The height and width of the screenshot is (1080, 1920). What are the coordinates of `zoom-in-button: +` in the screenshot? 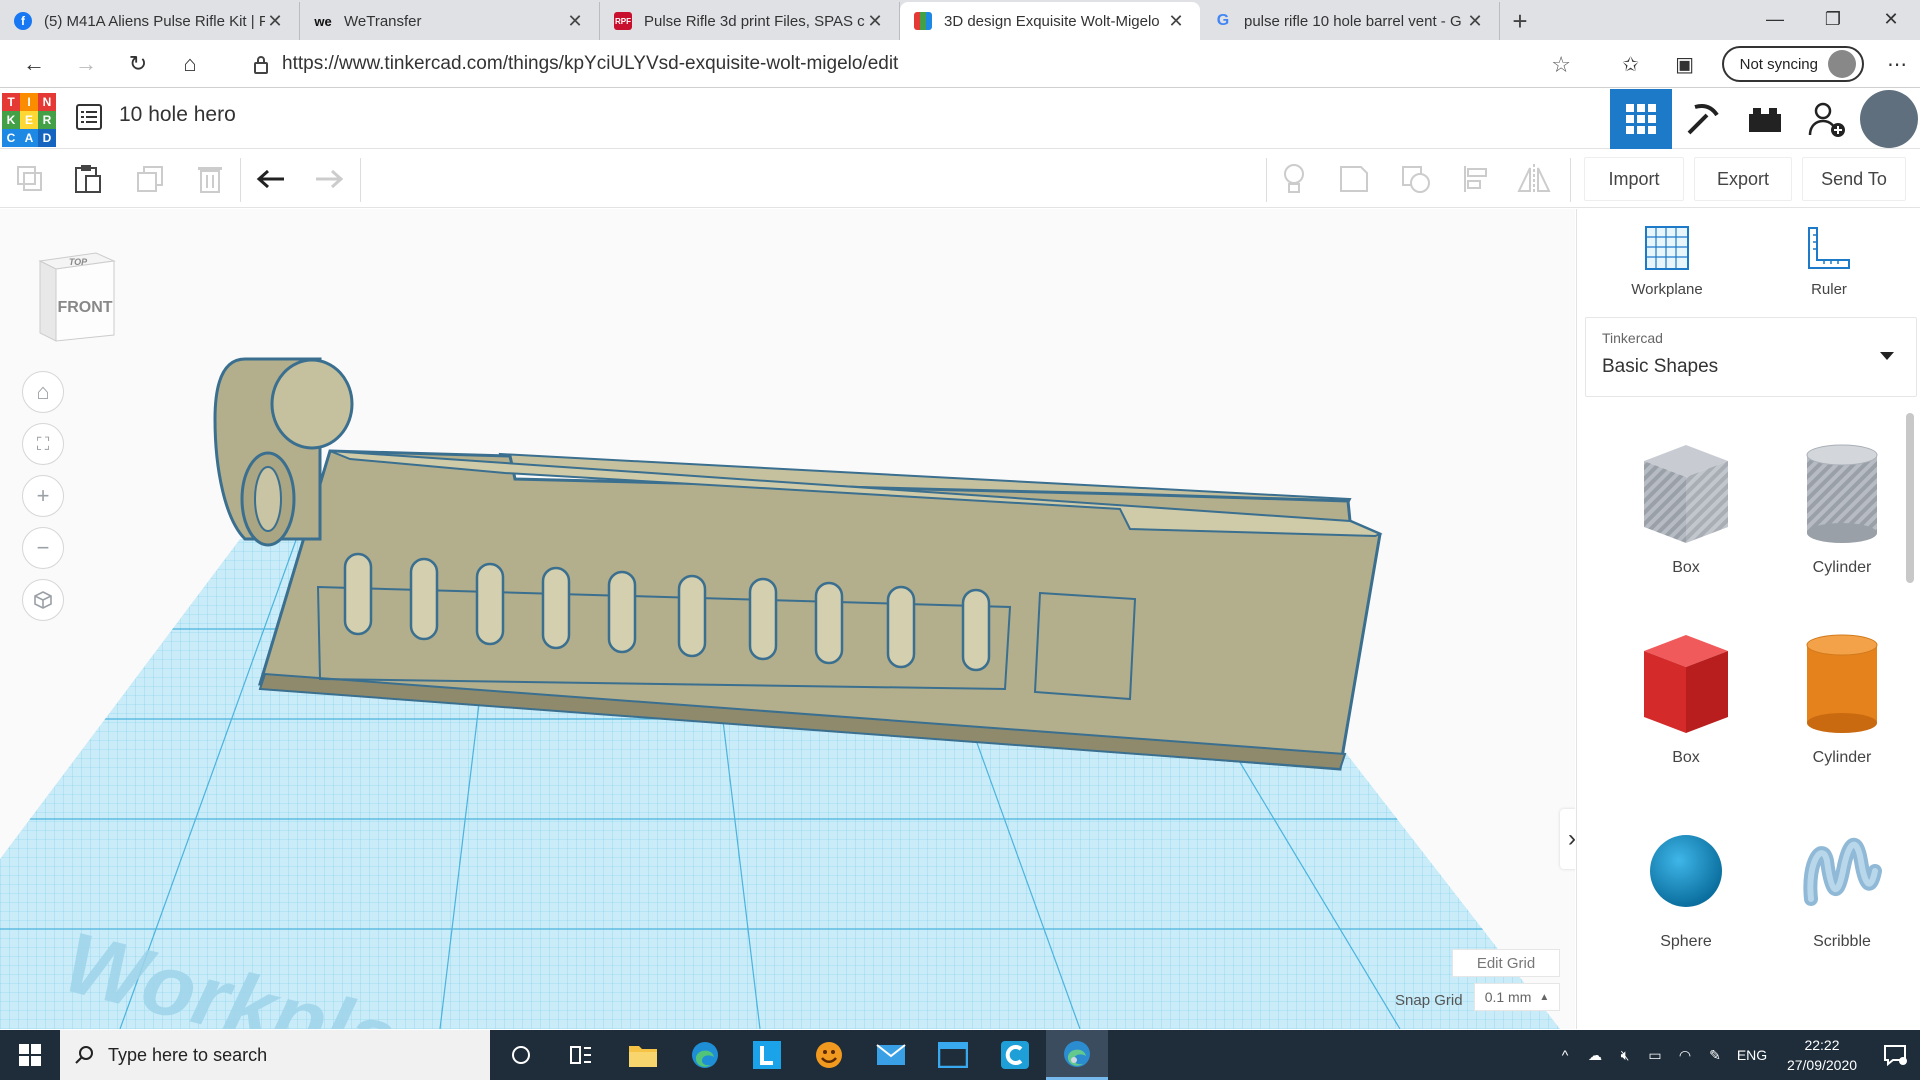 It's located at (43, 496).